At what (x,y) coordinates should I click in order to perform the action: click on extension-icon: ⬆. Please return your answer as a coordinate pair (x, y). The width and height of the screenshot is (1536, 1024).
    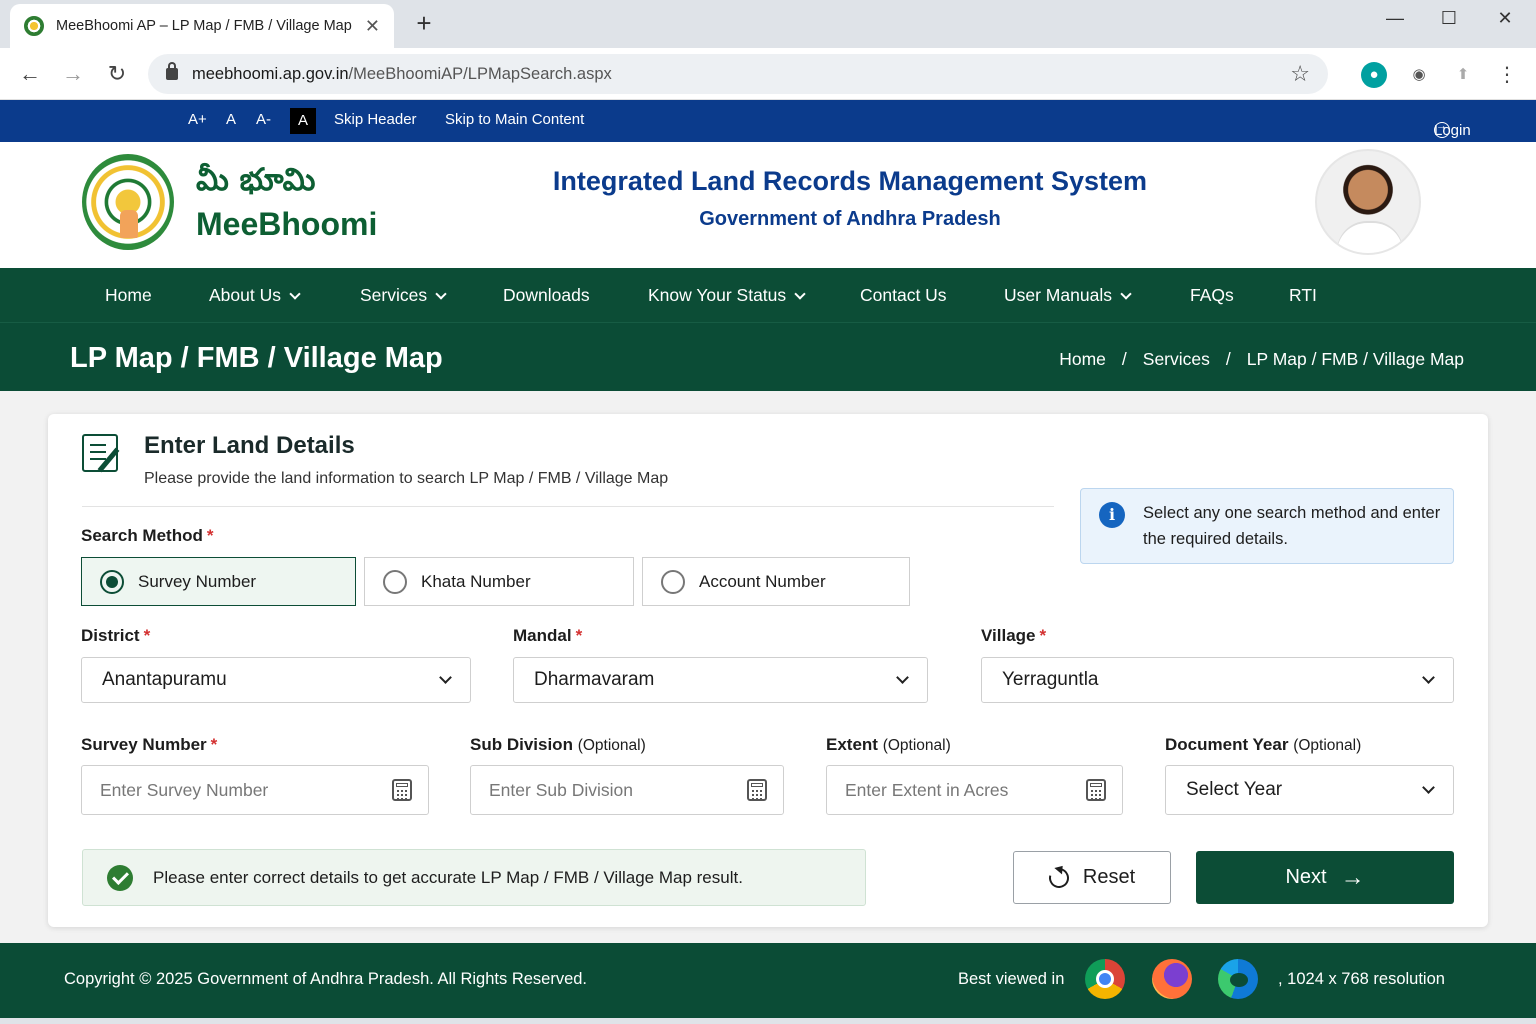
    Looking at the image, I should click on (1463, 75).